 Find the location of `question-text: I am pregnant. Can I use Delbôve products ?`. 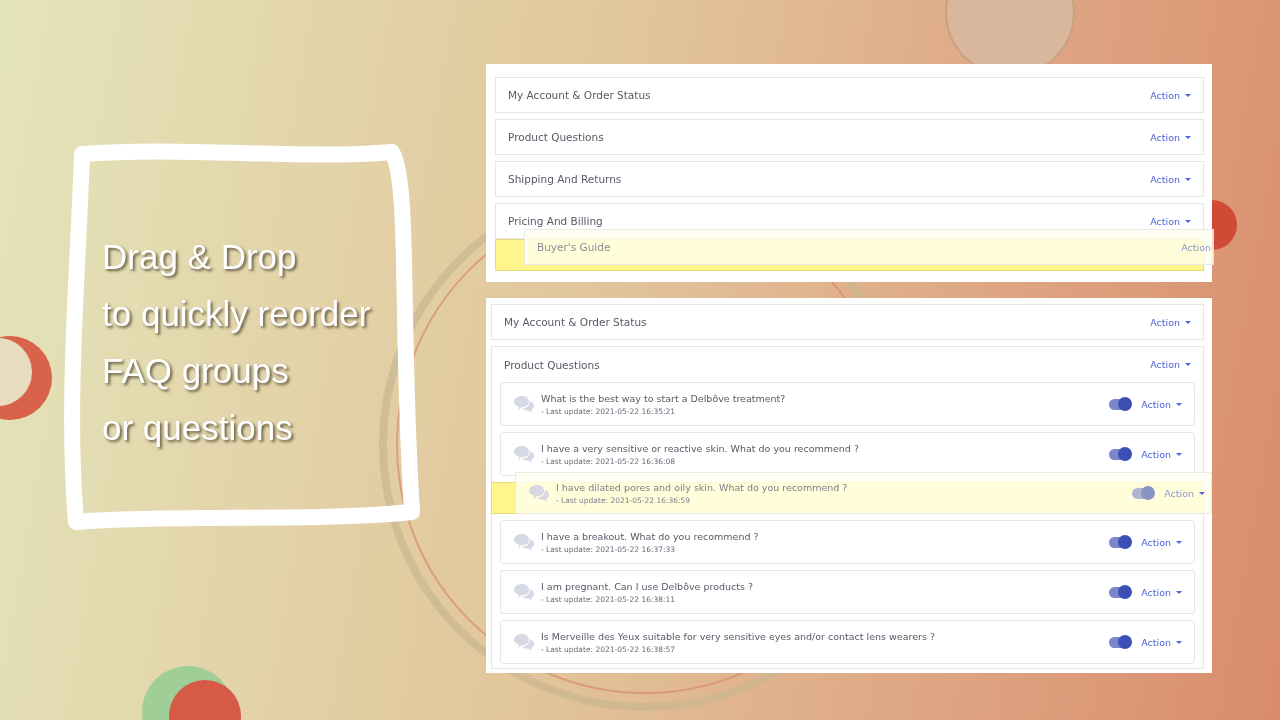

question-text: I am pregnant. Can I use Delbôve products ? is located at coordinates (647, 586).